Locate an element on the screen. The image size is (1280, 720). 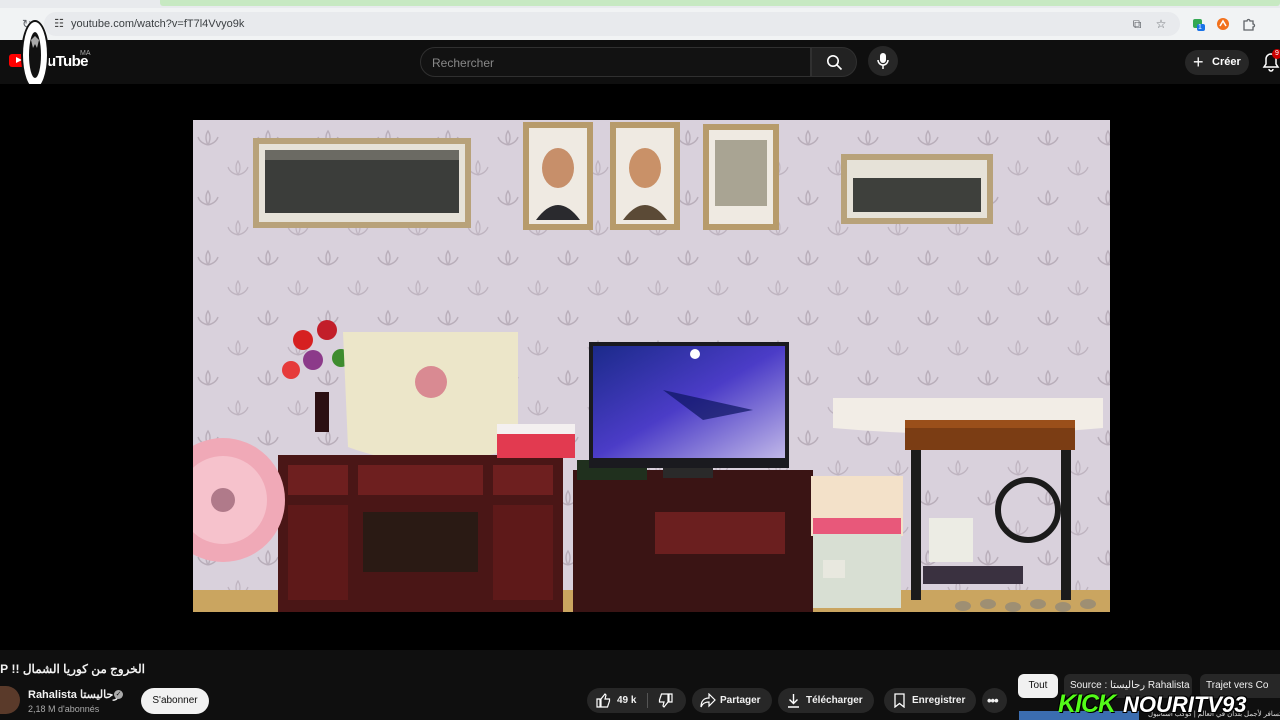
create-button: + Créer is located at coordinates (1217, 62).